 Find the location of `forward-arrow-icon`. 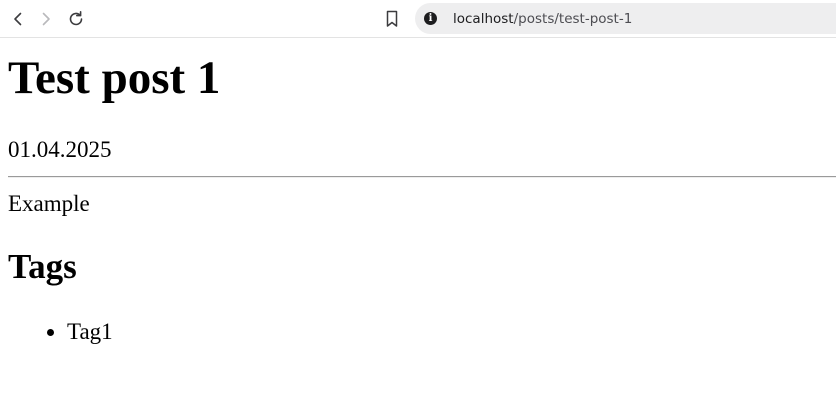

forward-arrow-icon is located at coordinates (46, 19).